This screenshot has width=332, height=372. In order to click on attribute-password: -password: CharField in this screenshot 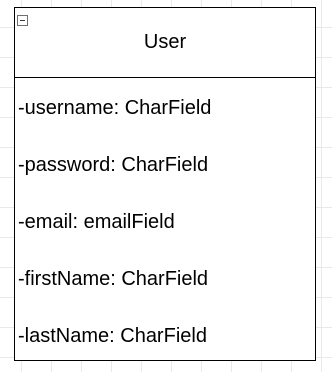, I will do `click(113, 165)`.